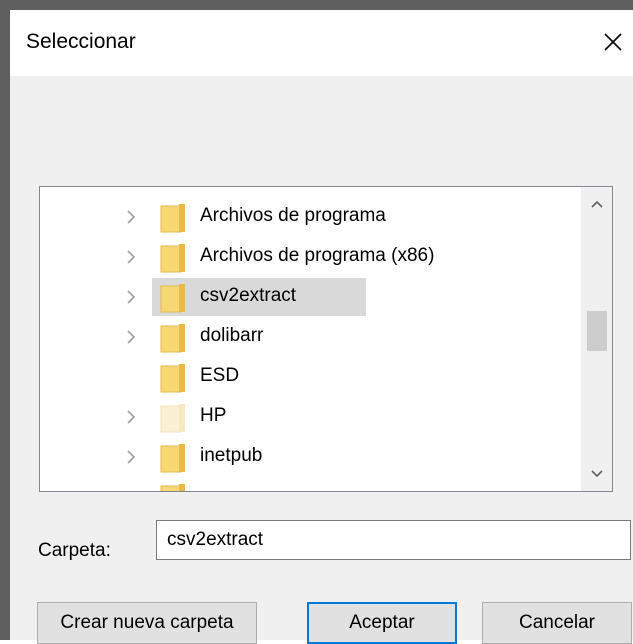  I want to click on tree-item-label: inetpub, so click(231, 455).